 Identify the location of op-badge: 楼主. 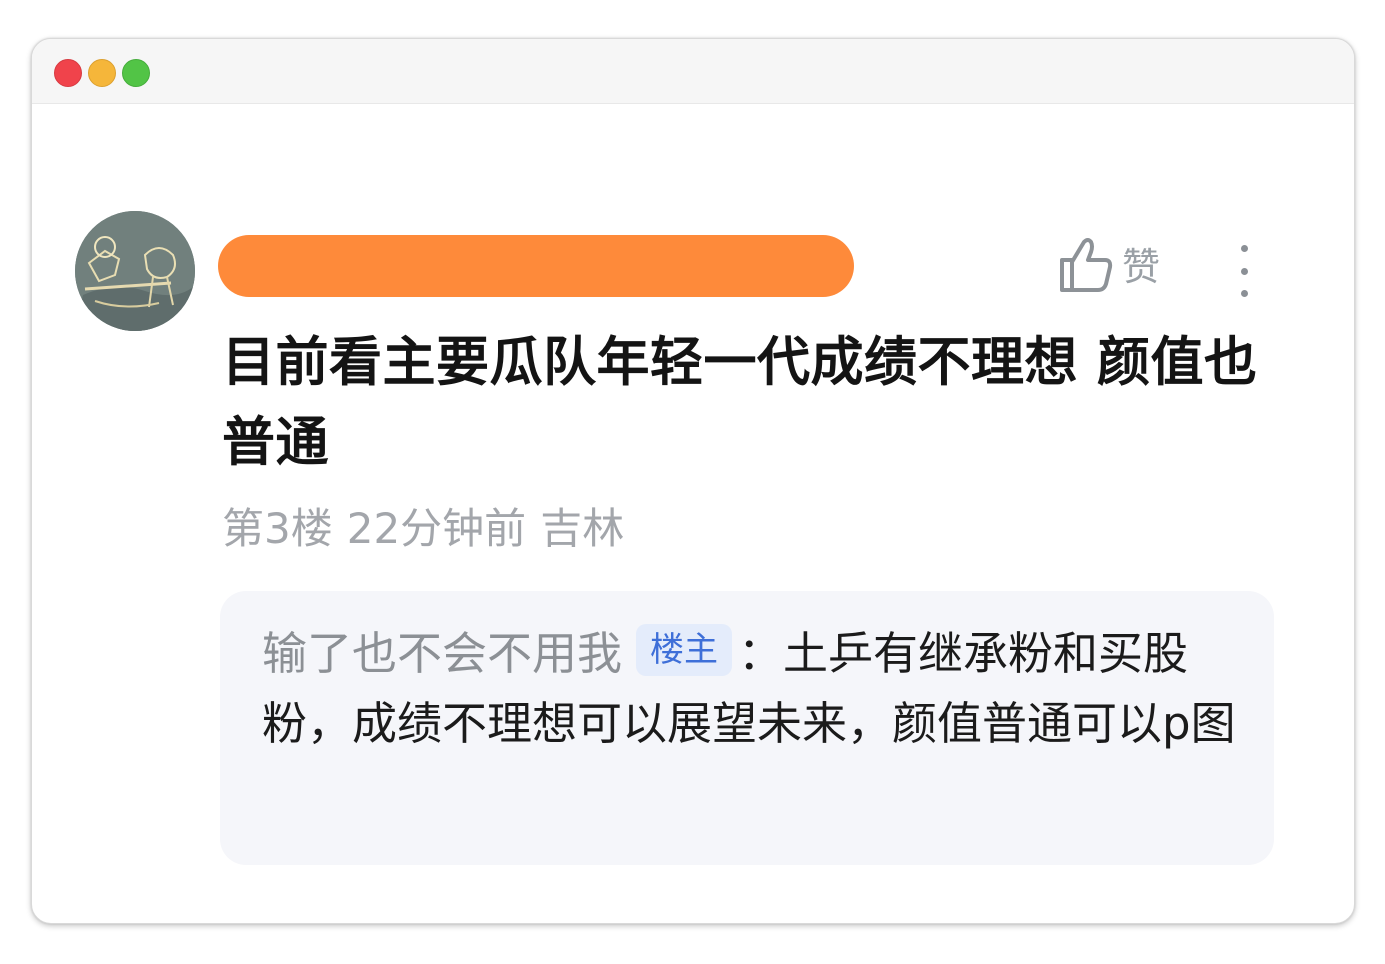
(684, 650).